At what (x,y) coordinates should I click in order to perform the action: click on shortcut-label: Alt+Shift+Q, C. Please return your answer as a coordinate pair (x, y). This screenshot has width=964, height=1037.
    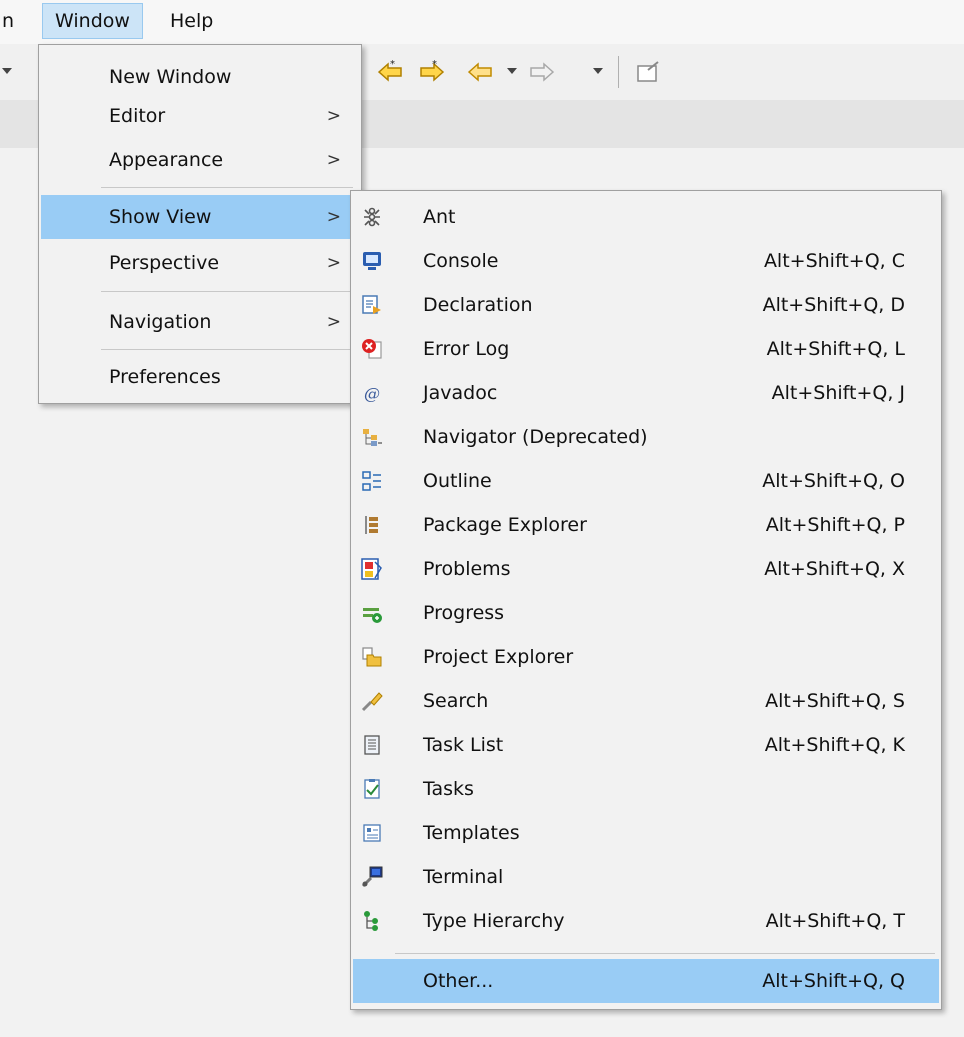
    Looking at the image, I should click on (834, 261).